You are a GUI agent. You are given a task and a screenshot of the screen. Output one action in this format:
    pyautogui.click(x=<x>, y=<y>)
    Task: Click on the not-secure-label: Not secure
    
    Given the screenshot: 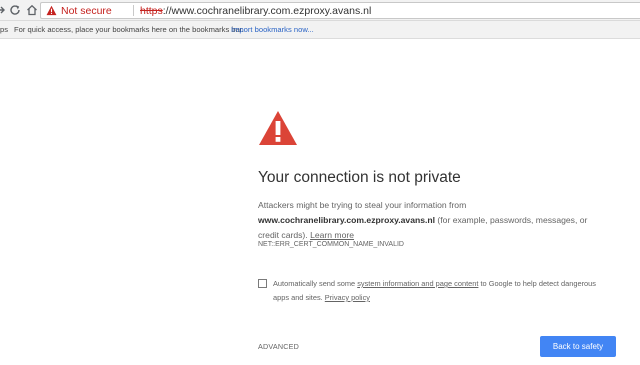 What is the action you would take?
    pyautogui.click(x=86, y=11)
    